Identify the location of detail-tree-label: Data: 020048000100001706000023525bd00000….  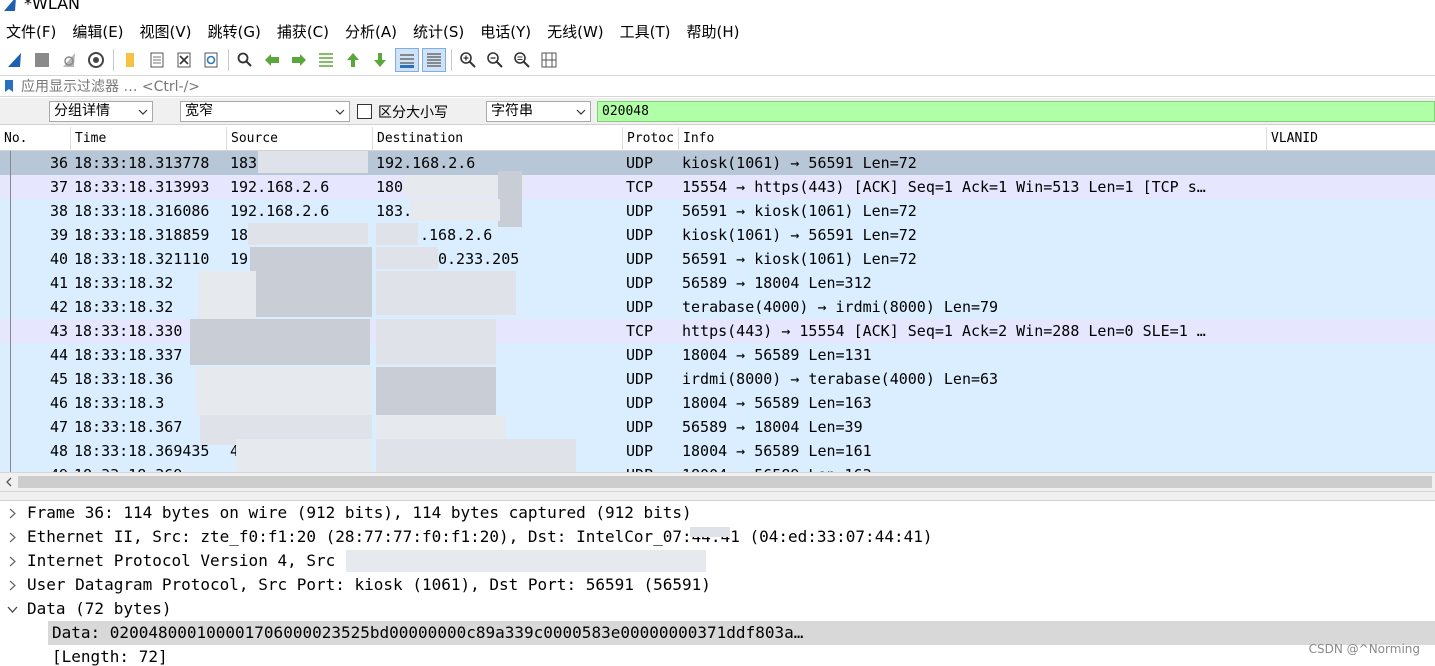
(428, 632).